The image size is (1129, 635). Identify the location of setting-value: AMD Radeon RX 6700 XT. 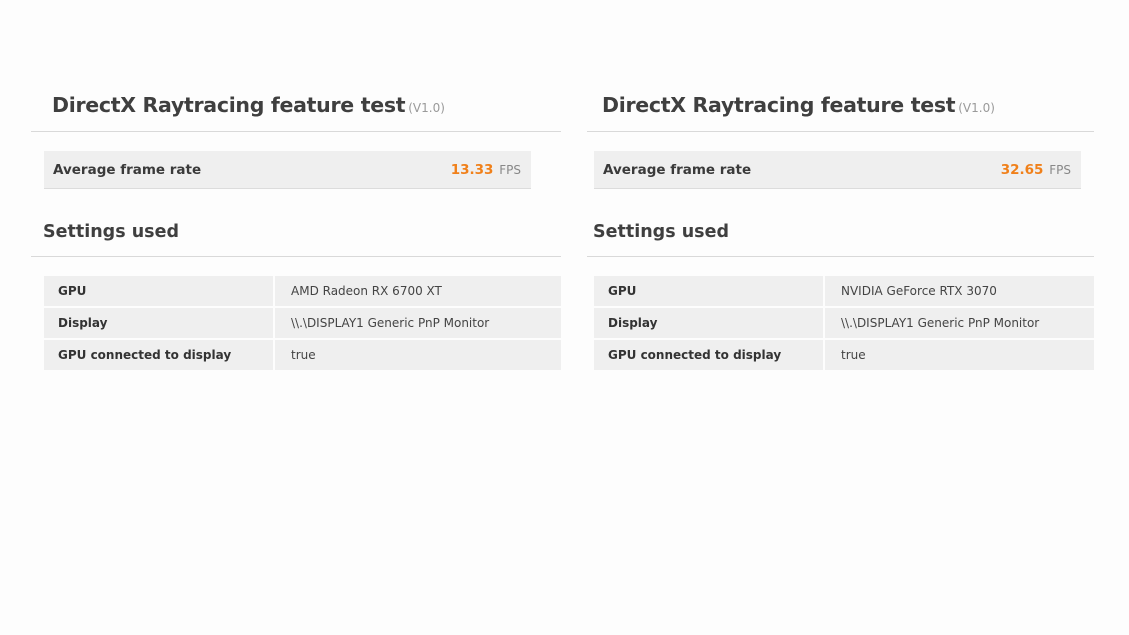
(418, 291).